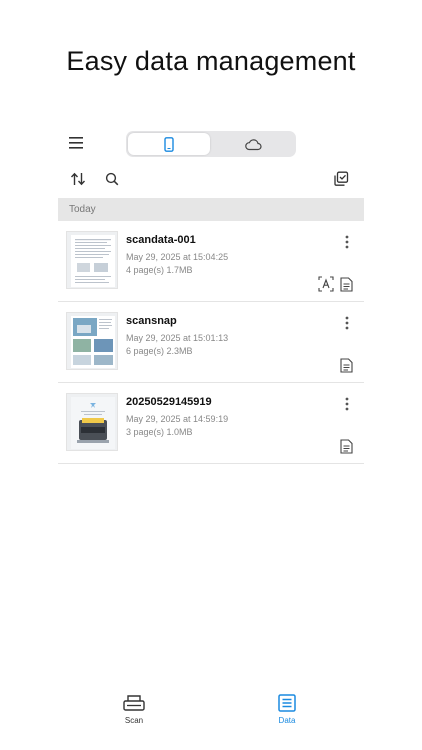  I want to click on phone-icon, so click(169, 144).